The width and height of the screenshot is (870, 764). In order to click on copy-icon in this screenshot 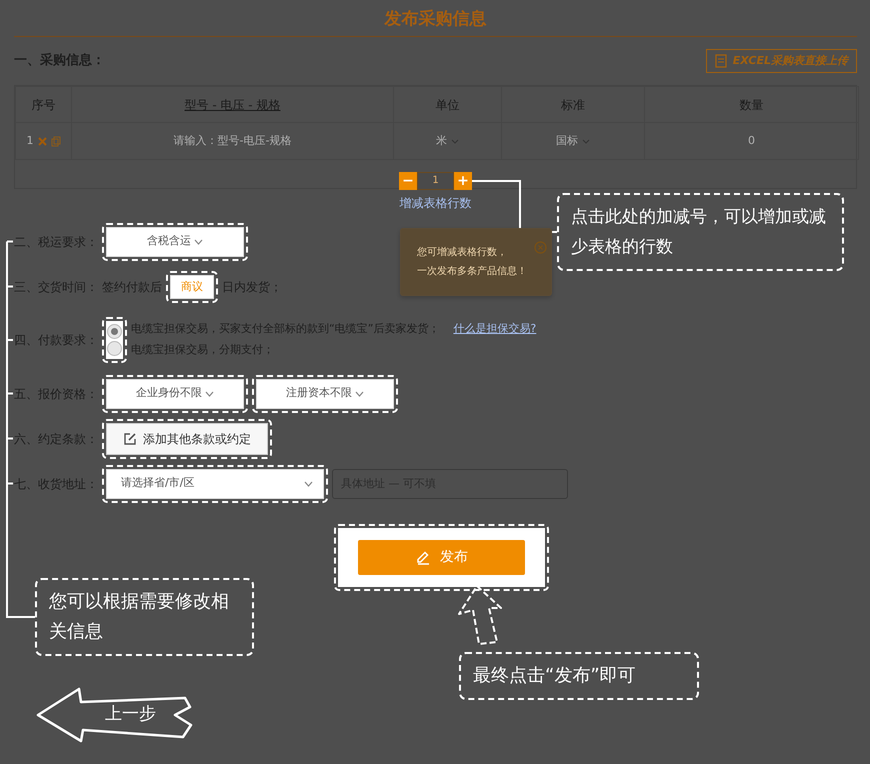, I will do `click(55, 141)`.